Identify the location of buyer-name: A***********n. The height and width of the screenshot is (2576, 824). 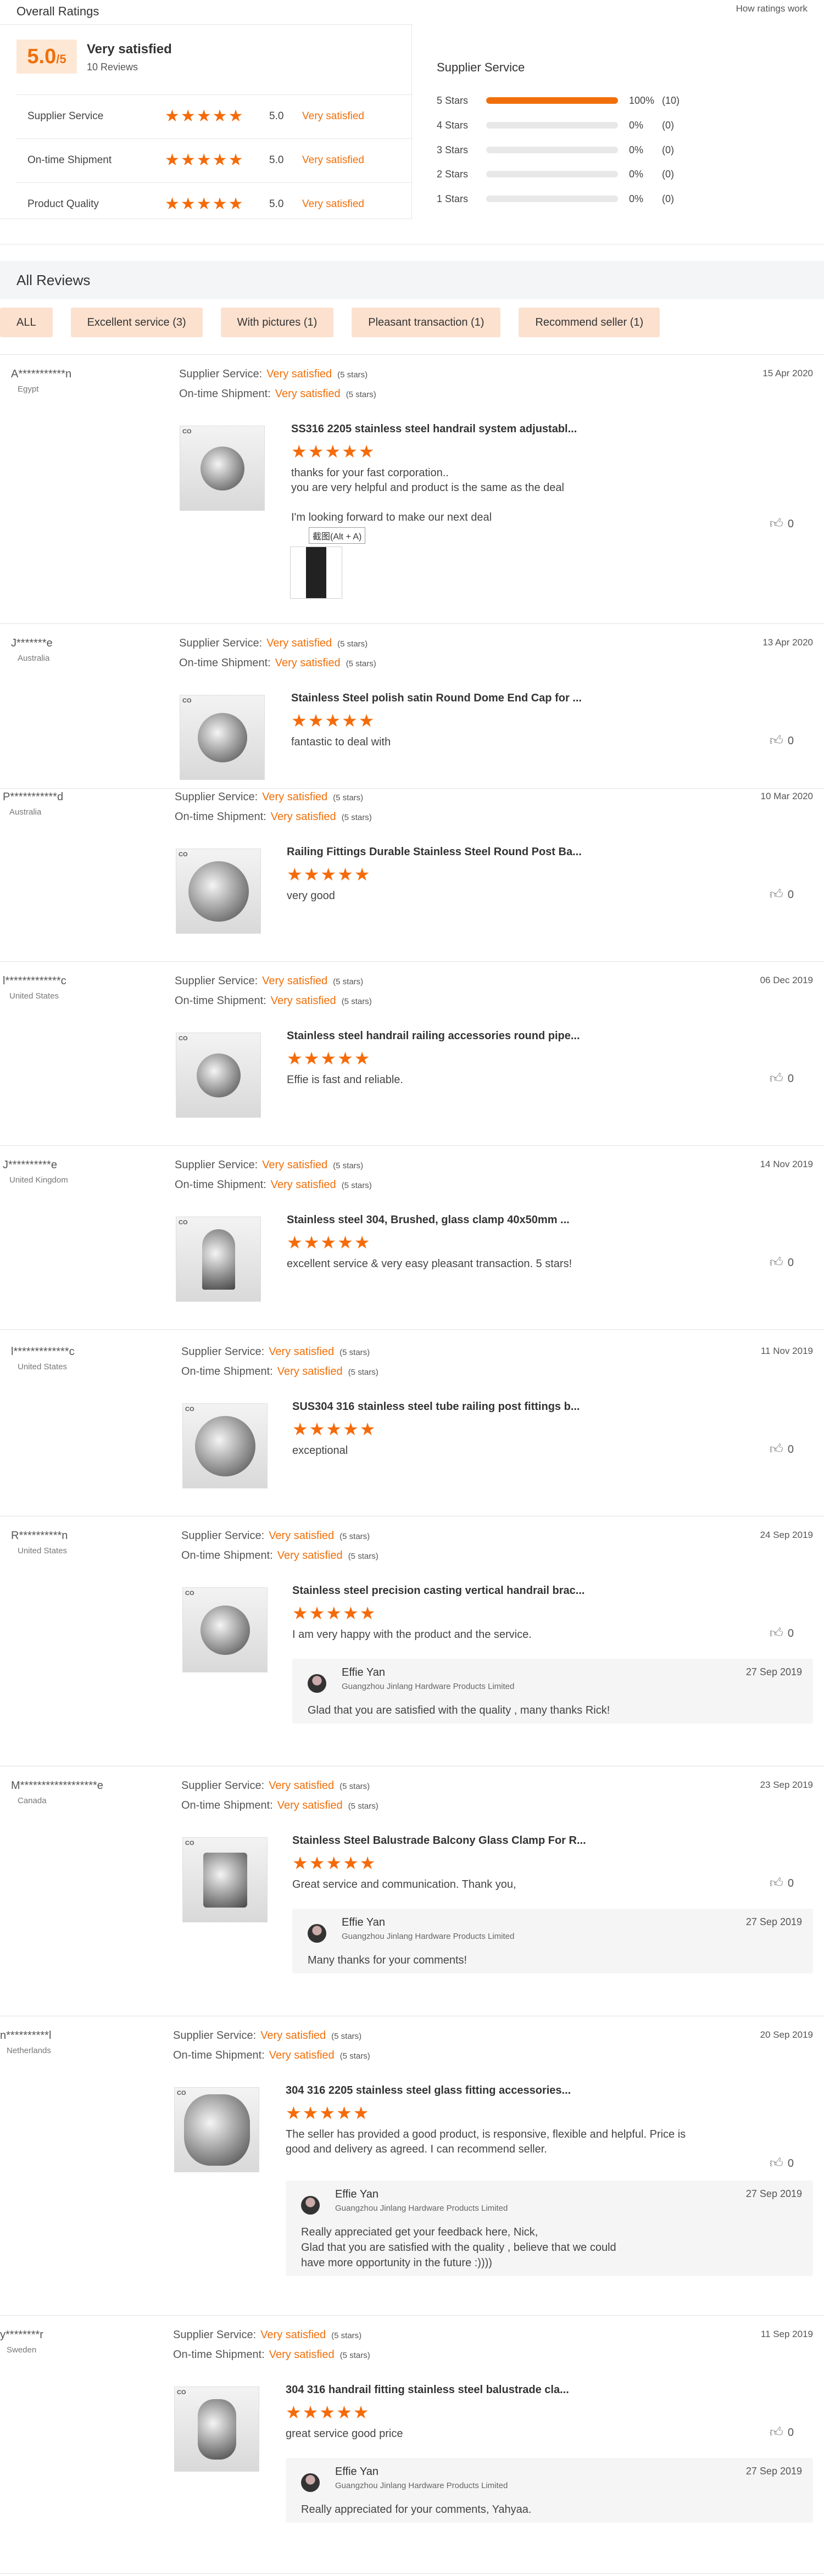
(41, 374).